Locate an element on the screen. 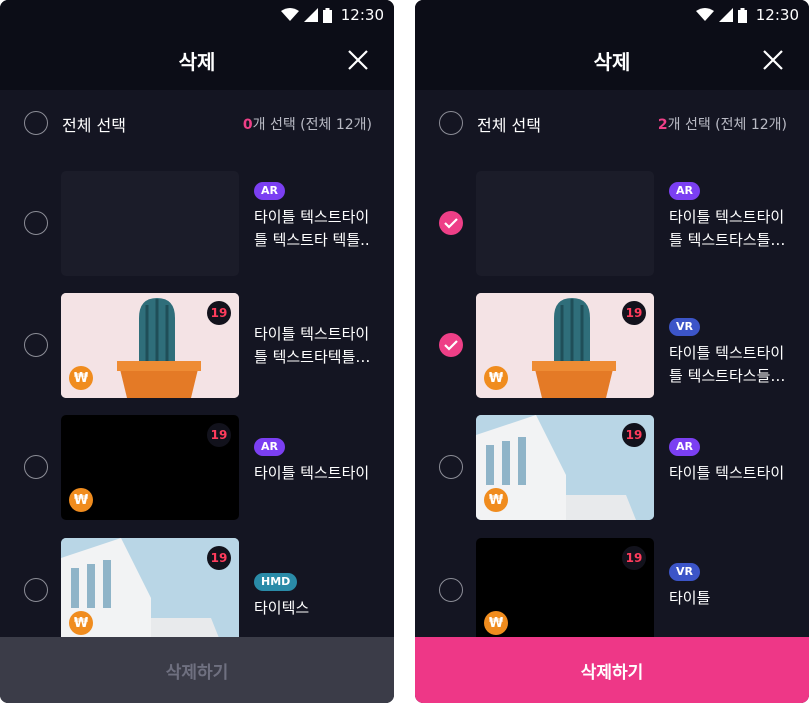 The image size is (809, 703). select-all-row: 전체 선택 0개 선택 (전체 12개) is located at coordinates (197, 124).